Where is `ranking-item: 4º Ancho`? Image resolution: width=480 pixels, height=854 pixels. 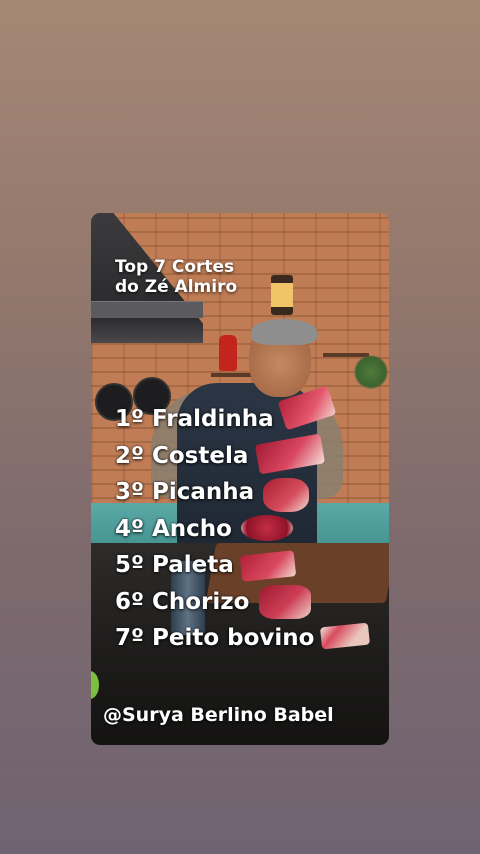 ranking-item: 4º Ancho is located at coordinates (214, 529).